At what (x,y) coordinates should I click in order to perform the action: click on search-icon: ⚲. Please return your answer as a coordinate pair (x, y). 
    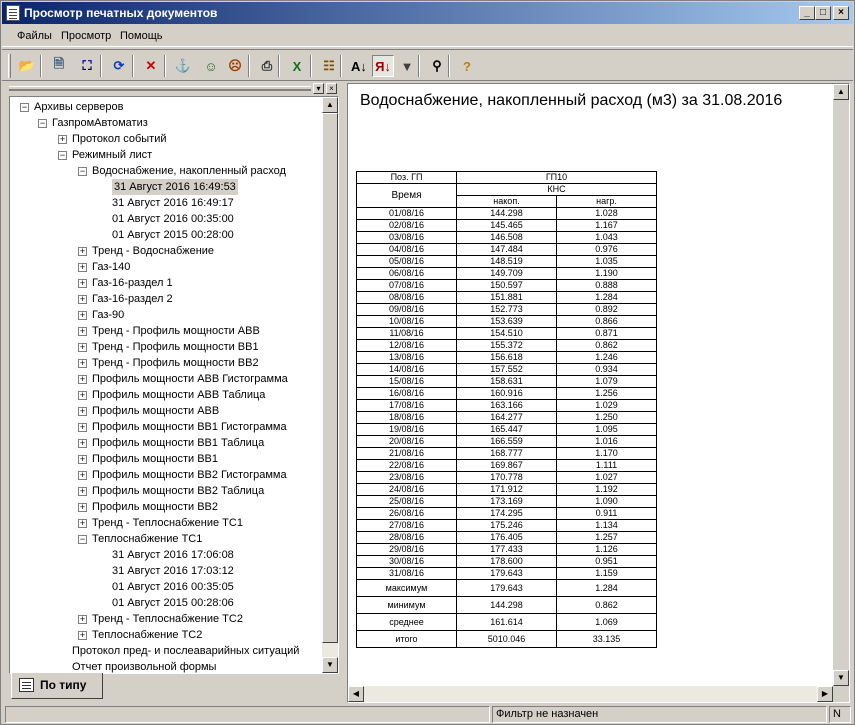
    Looking at the image, I should click on (437, 66).